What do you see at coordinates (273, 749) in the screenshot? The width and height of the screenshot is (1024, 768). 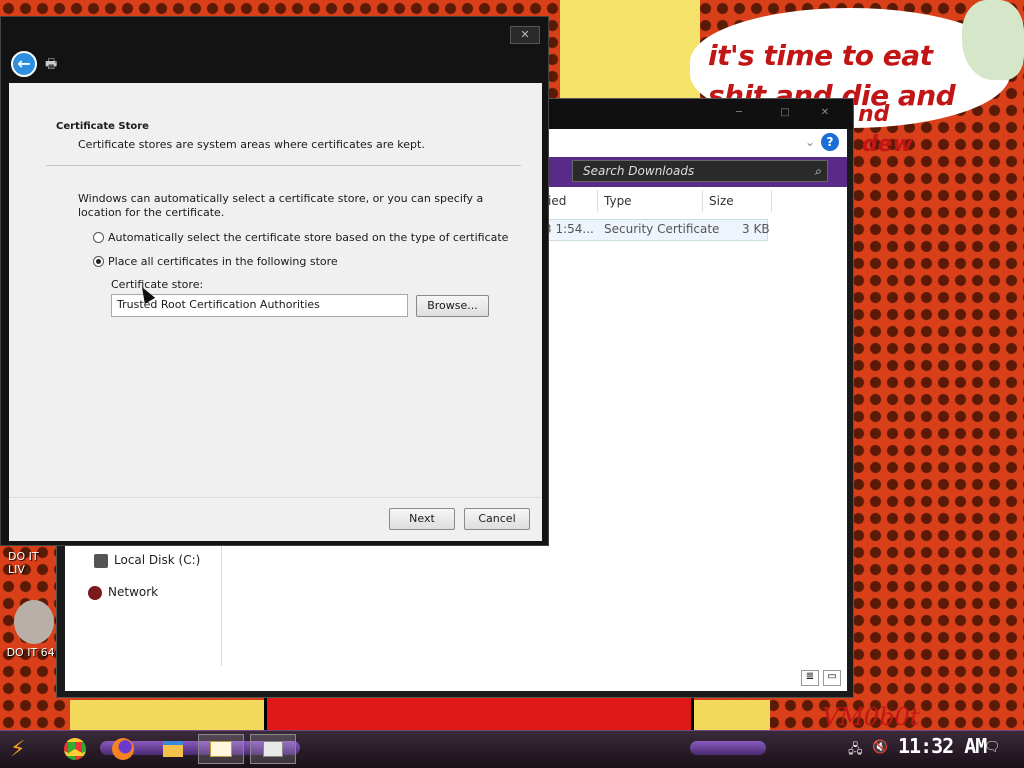 I see `certificate-wizard-icon` at bounding box center [273, 749].